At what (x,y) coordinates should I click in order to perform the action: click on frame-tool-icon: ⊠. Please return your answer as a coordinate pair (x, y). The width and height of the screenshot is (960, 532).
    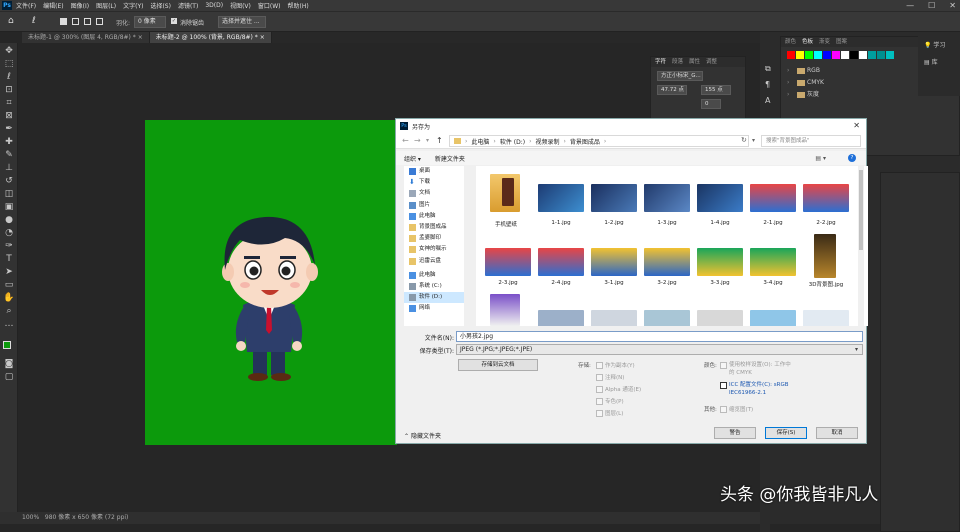
    Looking at the image, I should click on (9, 116).